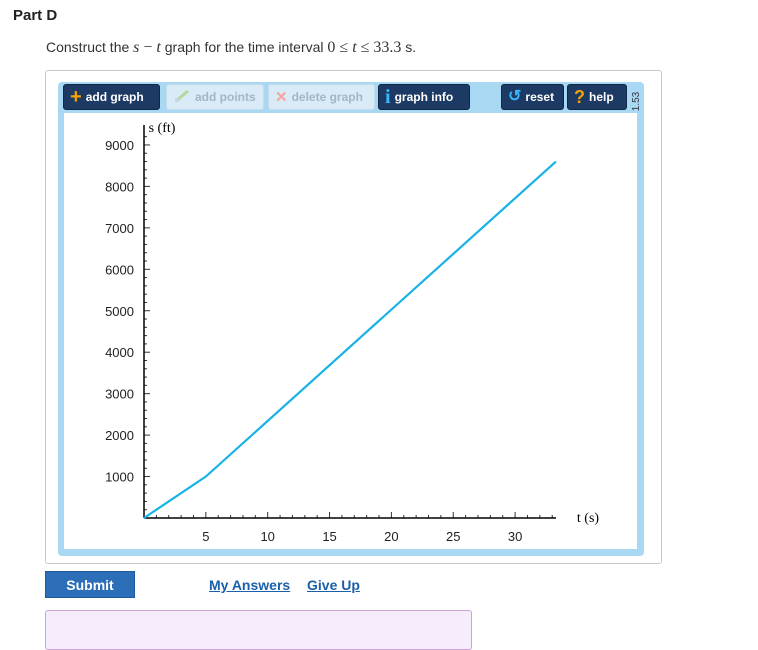 The height and width of the screenshot is (650, 758). I want to click on x-icon: ✕, so click(281, 97).